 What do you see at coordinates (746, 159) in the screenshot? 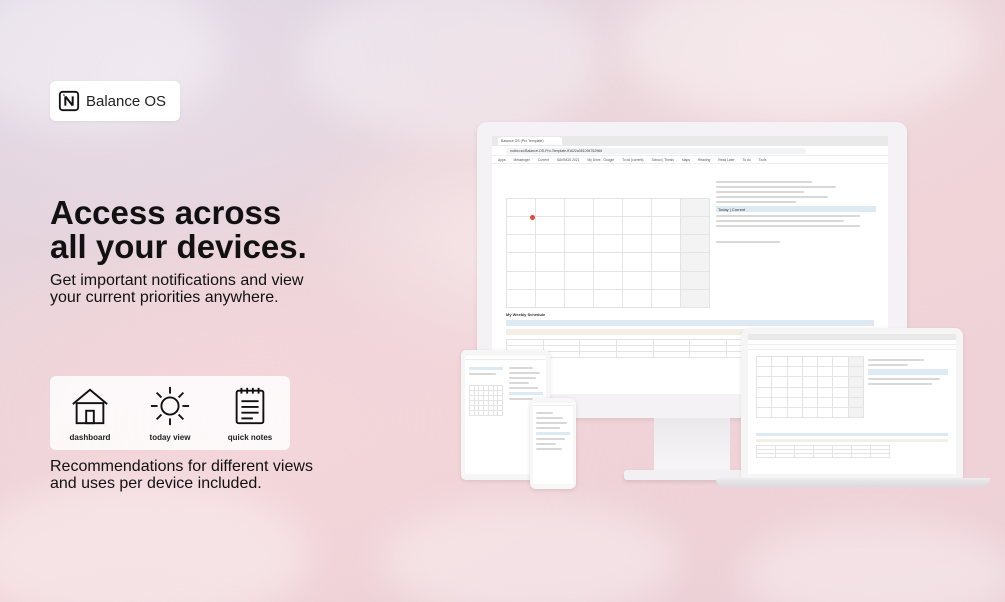
I see `bookmark: To do` at bounding box center [746, 159].